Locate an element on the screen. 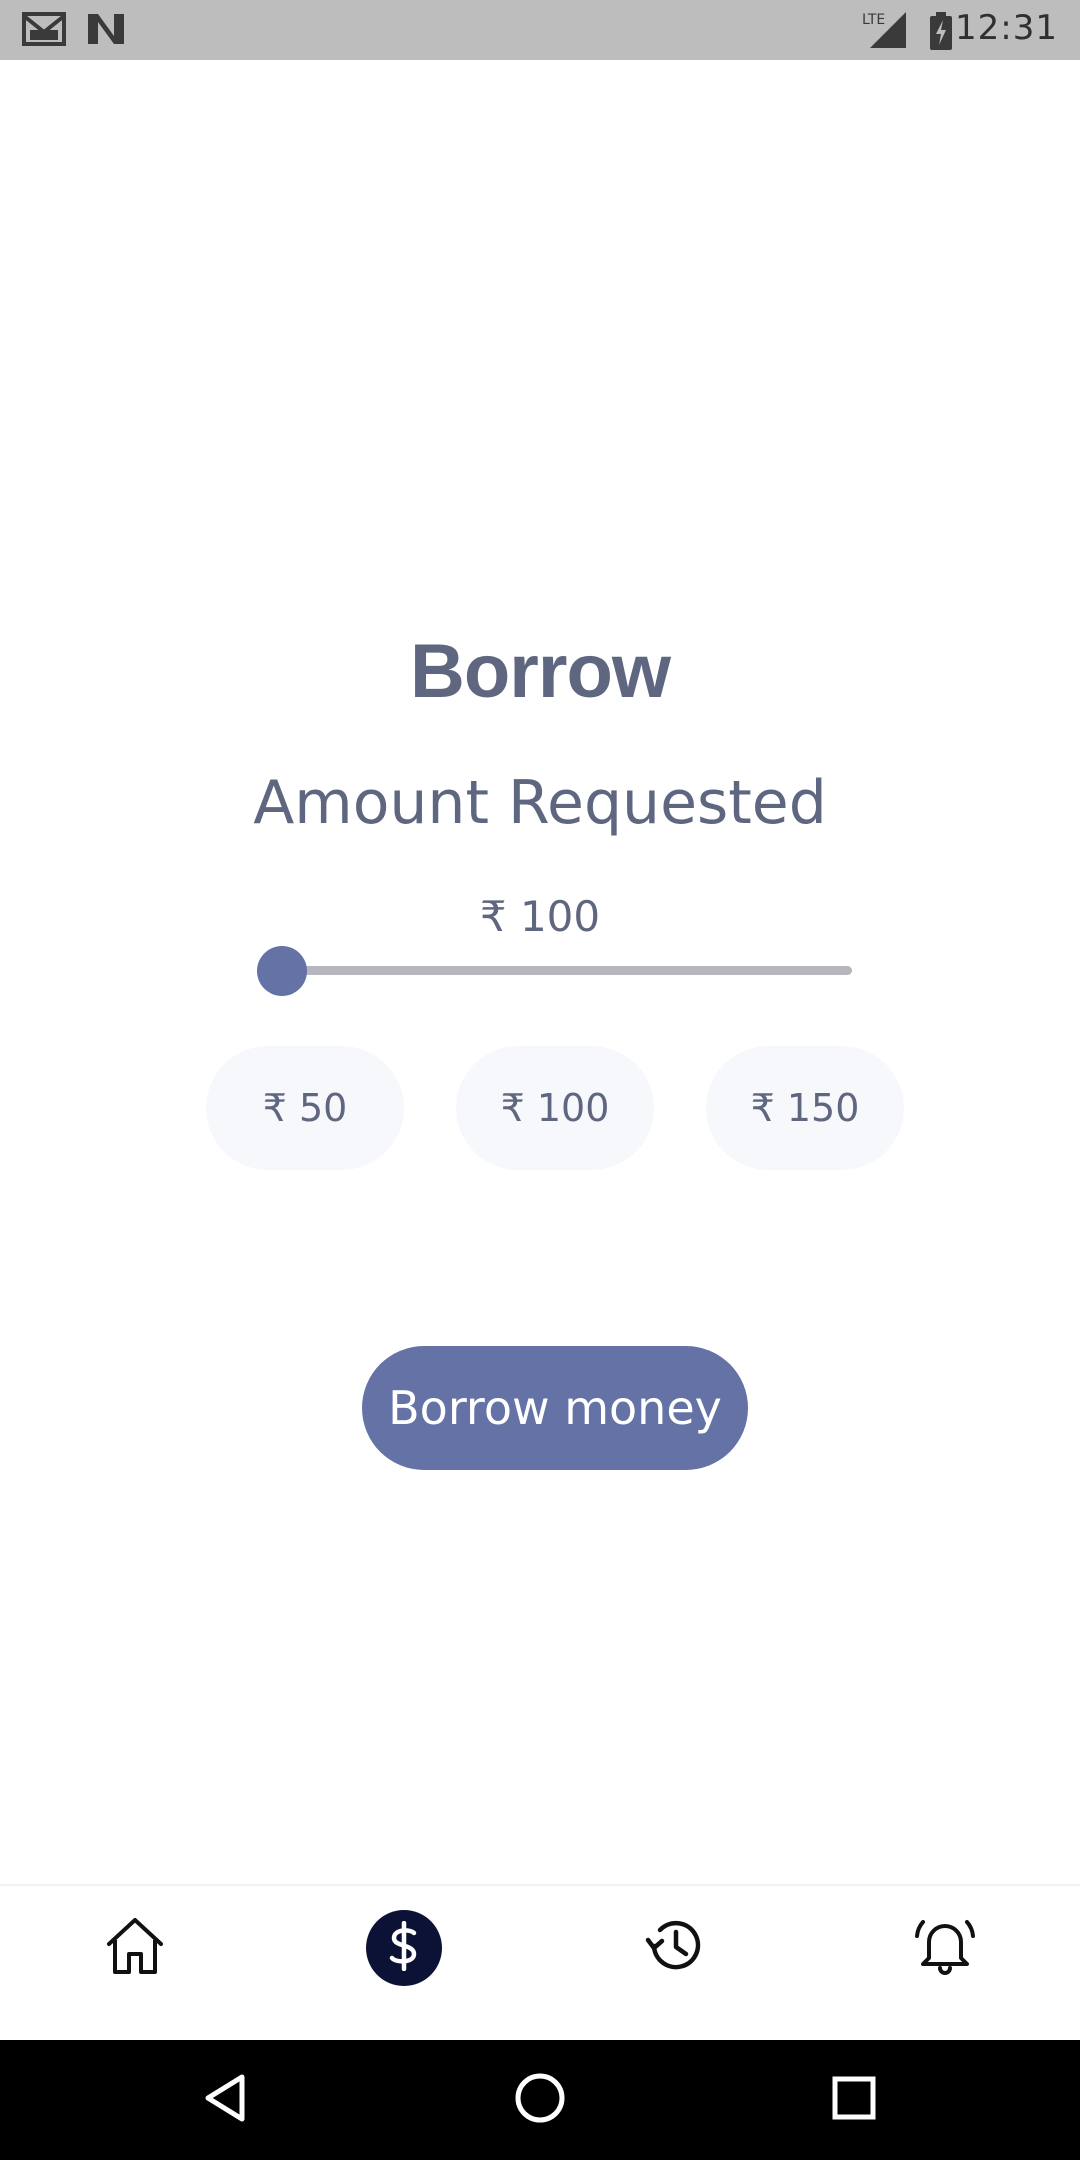 Image resolution: width=1080 pixels, height=2160 pixels. alarm-bell-icon is located at coordinates (945, 1948).